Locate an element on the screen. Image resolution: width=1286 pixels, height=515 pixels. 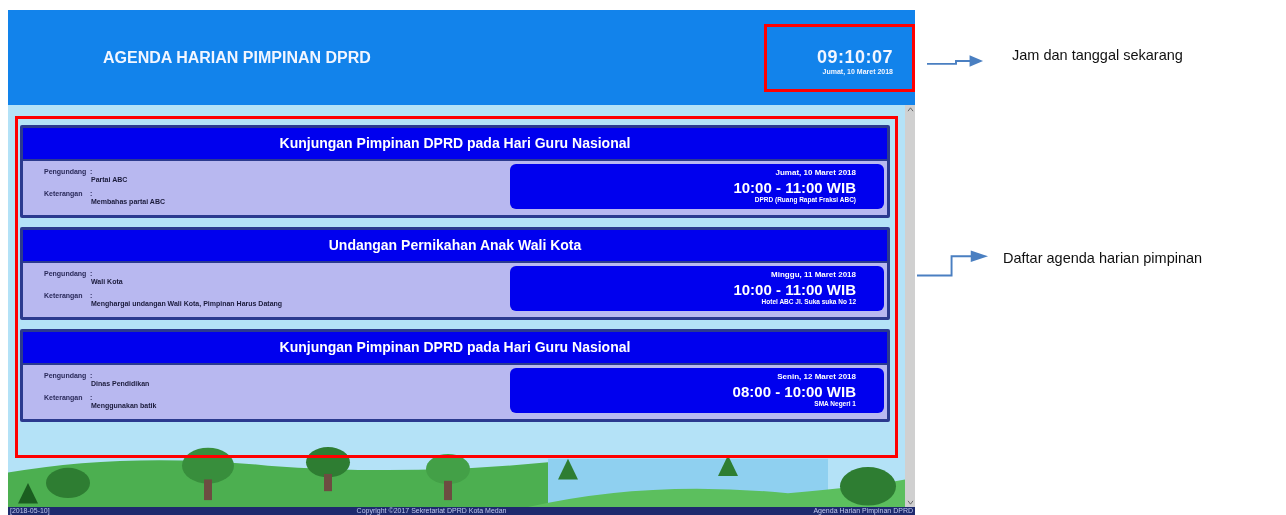
scroll-down-icon is located at coordinates (910, 502).